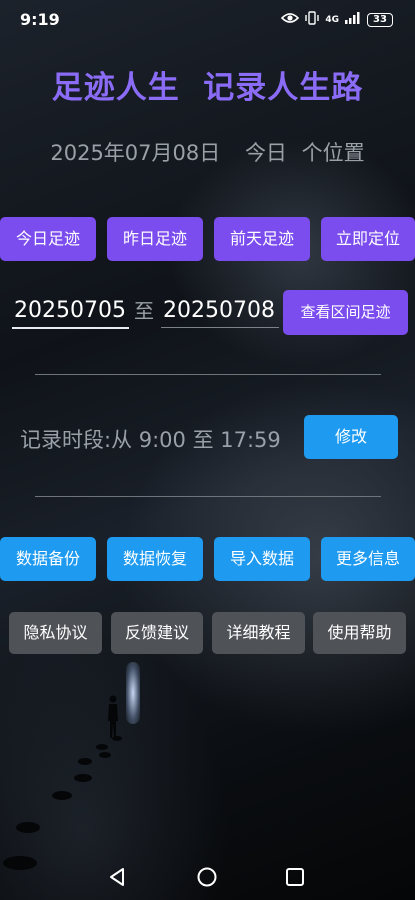 The height and width of the screenshot is (900, 415). I want to click on start-date-underline, so click(70, 328).